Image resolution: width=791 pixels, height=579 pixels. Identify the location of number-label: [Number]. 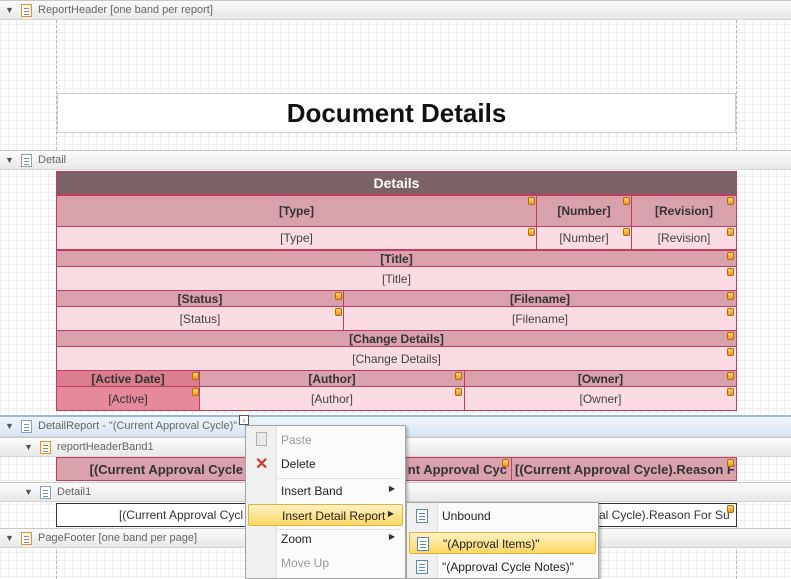
(584, 211).